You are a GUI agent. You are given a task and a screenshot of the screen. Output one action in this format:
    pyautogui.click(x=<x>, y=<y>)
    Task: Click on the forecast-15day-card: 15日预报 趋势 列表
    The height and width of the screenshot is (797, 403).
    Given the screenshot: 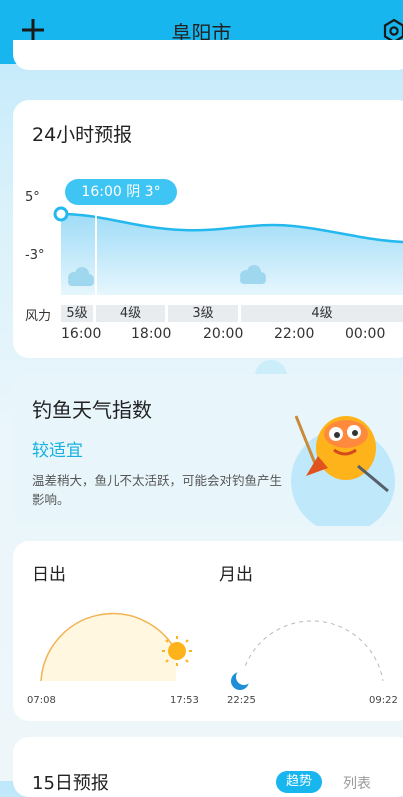 What is the action you would take?
    pyautogui.click(x=208, y=767)
    